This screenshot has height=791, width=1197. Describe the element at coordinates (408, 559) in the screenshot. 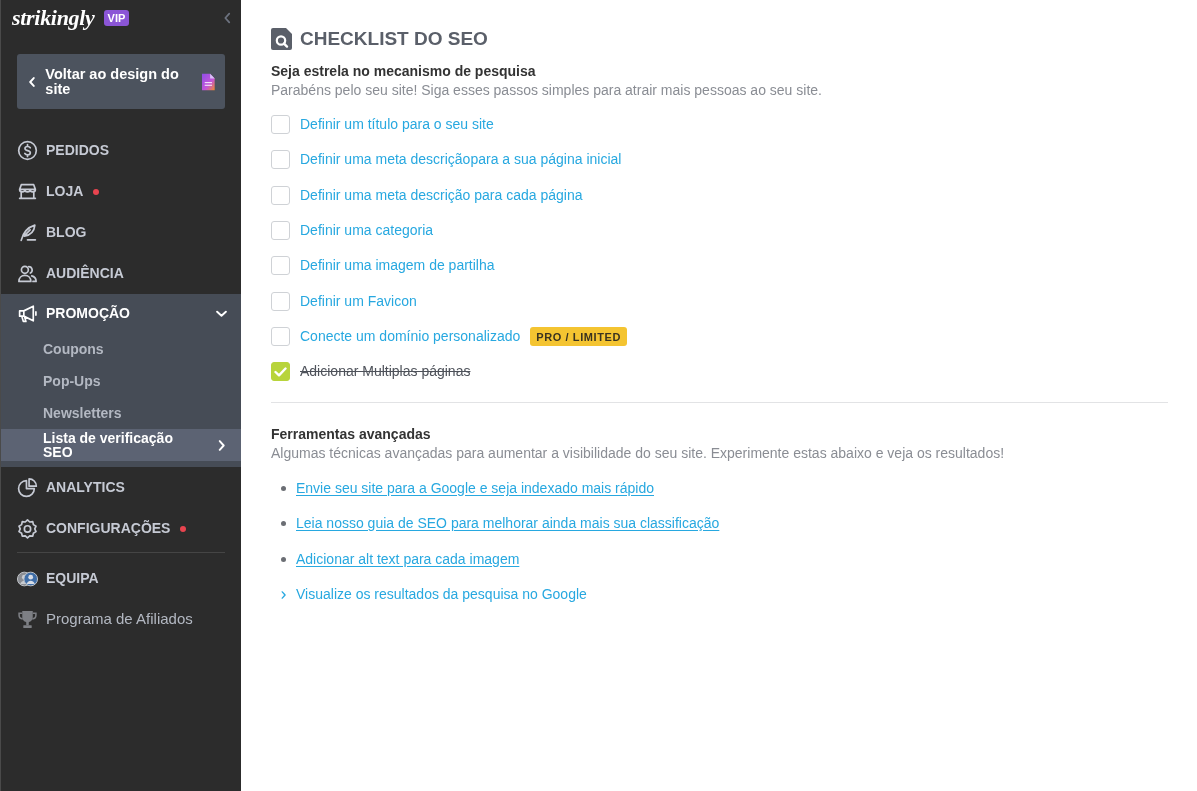

I see `help-link: Adicionar alt text para cada imagem` at that location.